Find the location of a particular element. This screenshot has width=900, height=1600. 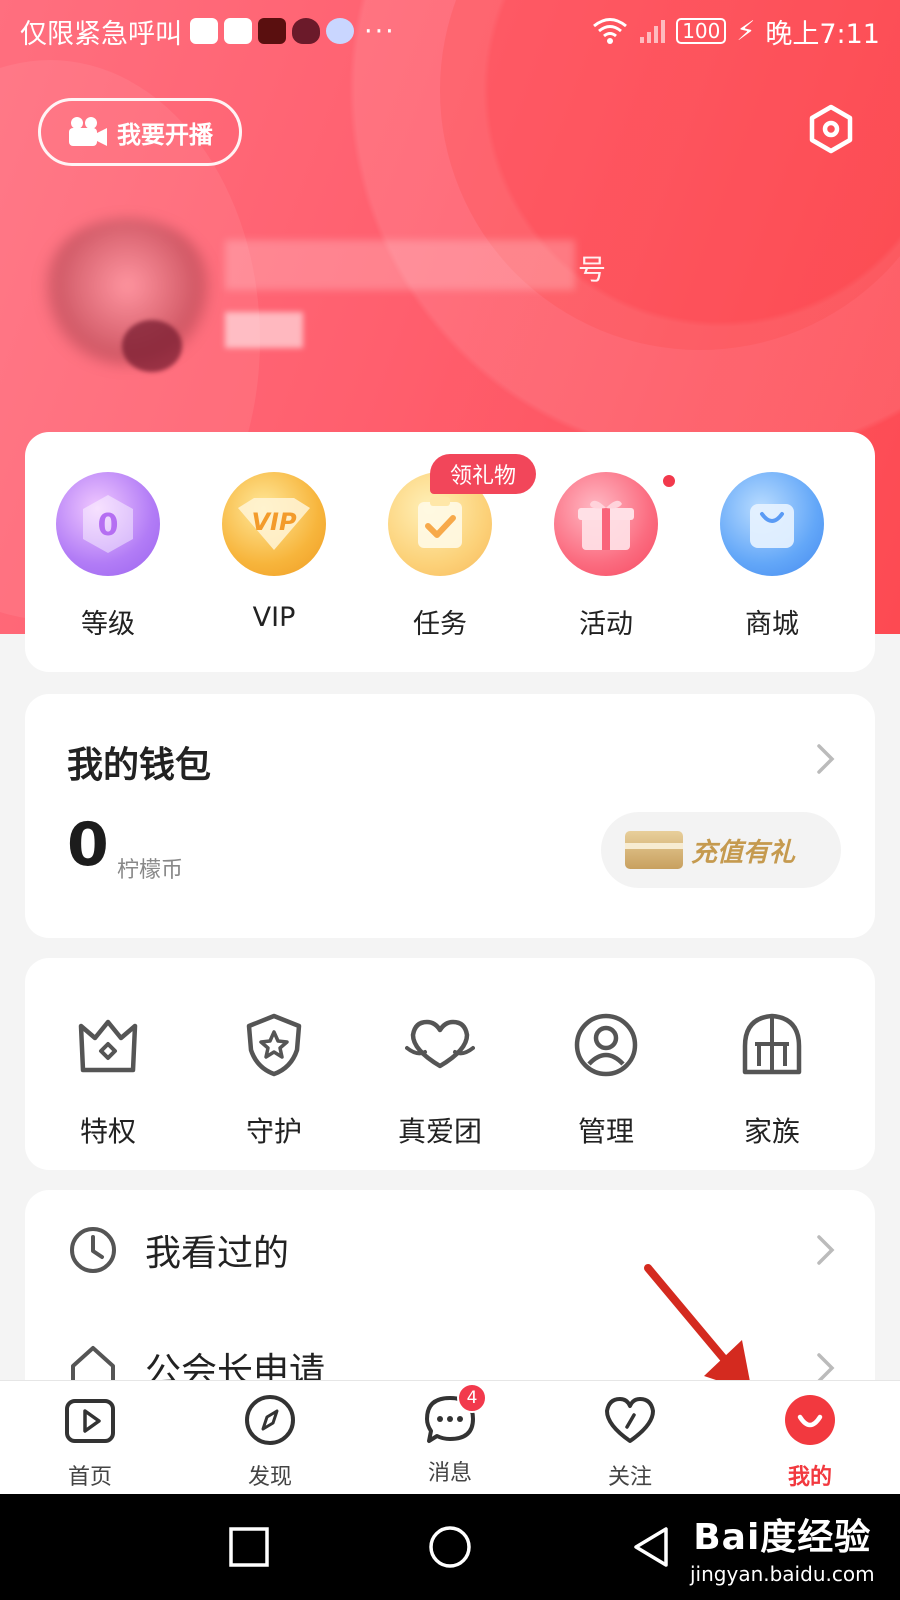

notification-icons is located at coordinates (272, 31).